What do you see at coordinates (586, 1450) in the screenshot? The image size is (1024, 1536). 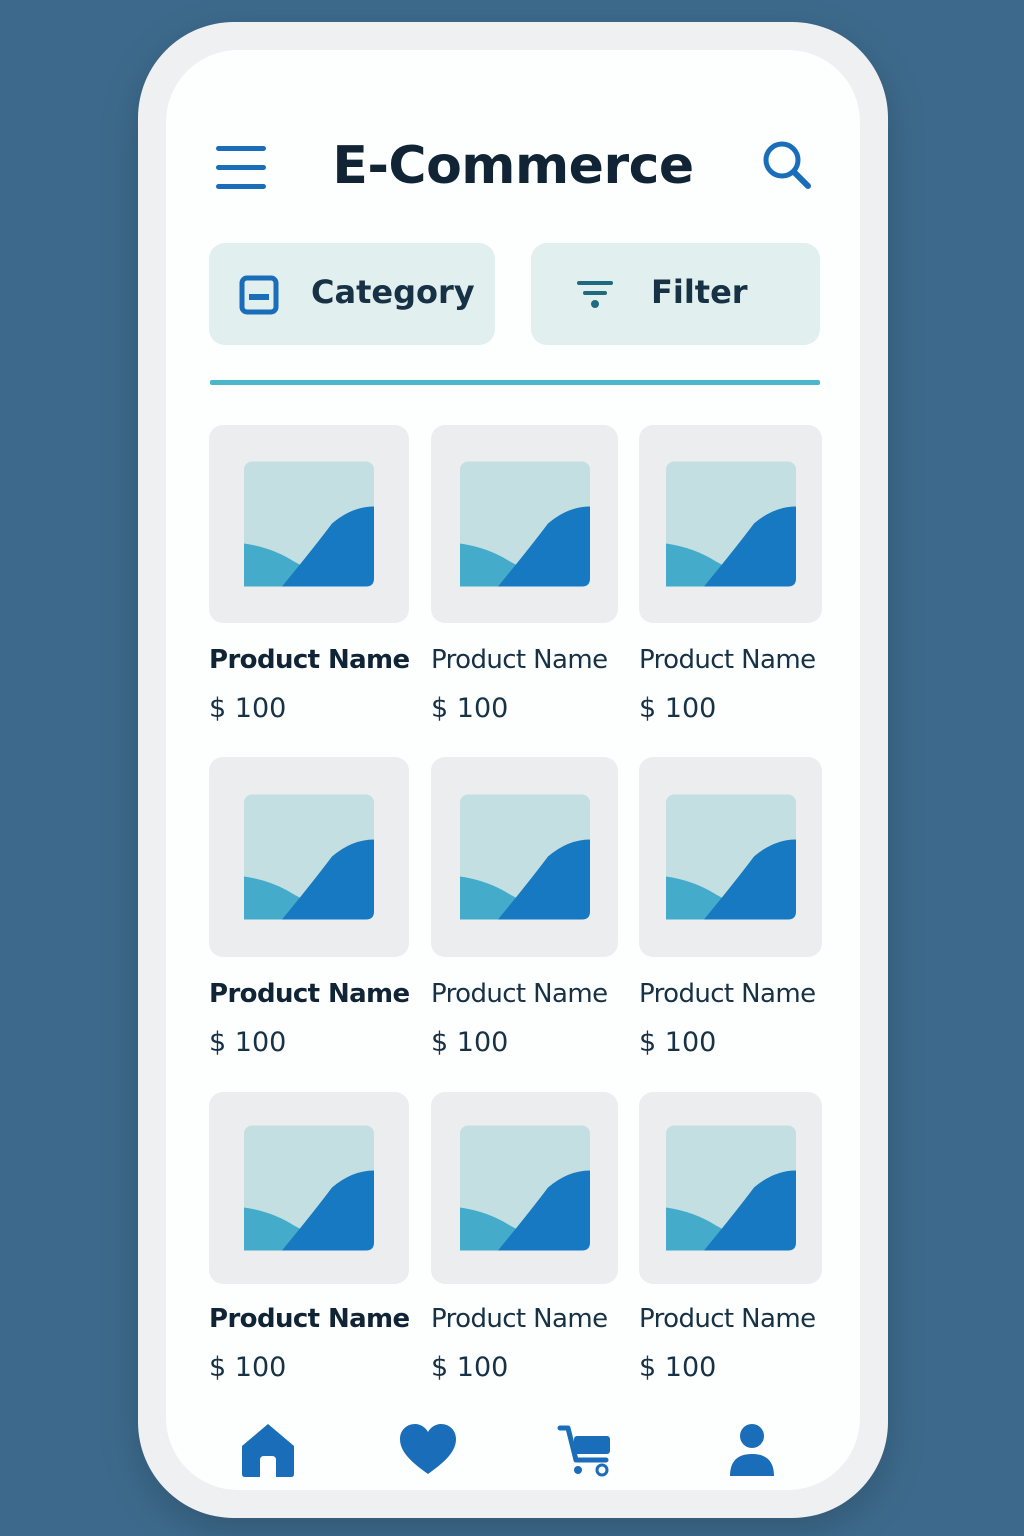 I see `cart-icon` at bounding box center [586, 1450].